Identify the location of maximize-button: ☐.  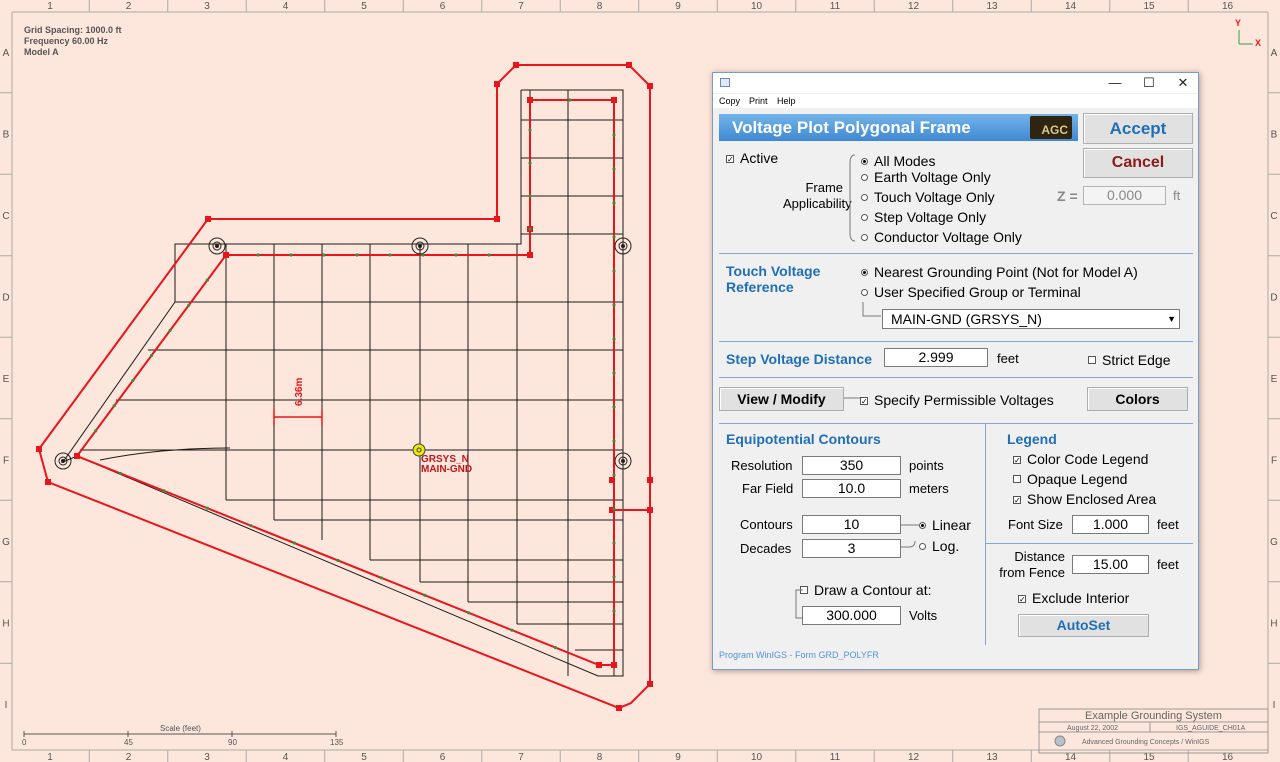
(1149, 83).